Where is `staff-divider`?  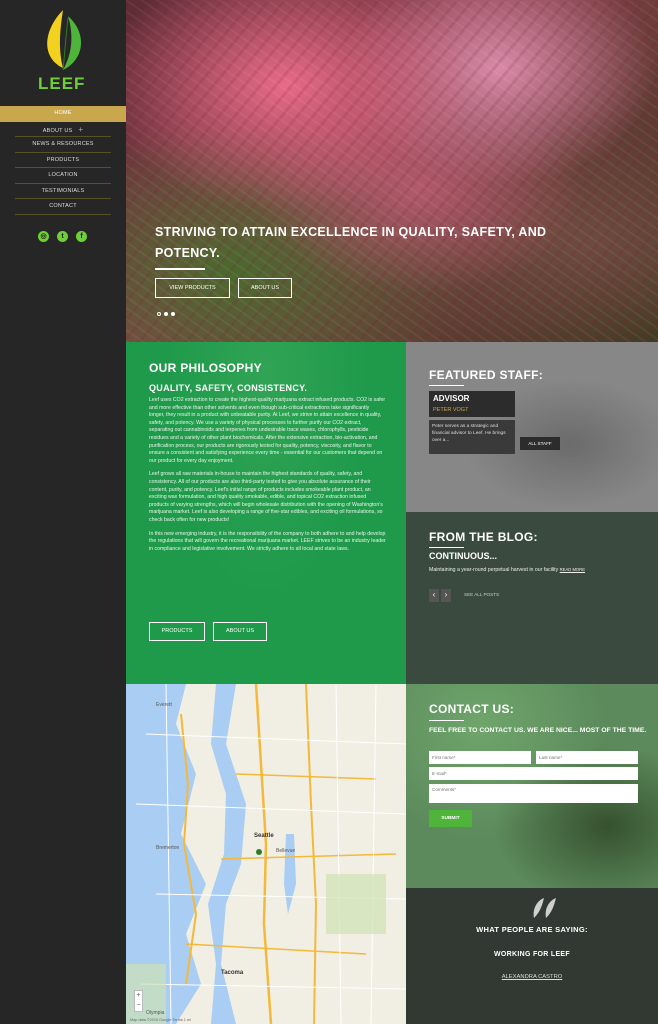 staff-divider is located at coordinates (446, 385).